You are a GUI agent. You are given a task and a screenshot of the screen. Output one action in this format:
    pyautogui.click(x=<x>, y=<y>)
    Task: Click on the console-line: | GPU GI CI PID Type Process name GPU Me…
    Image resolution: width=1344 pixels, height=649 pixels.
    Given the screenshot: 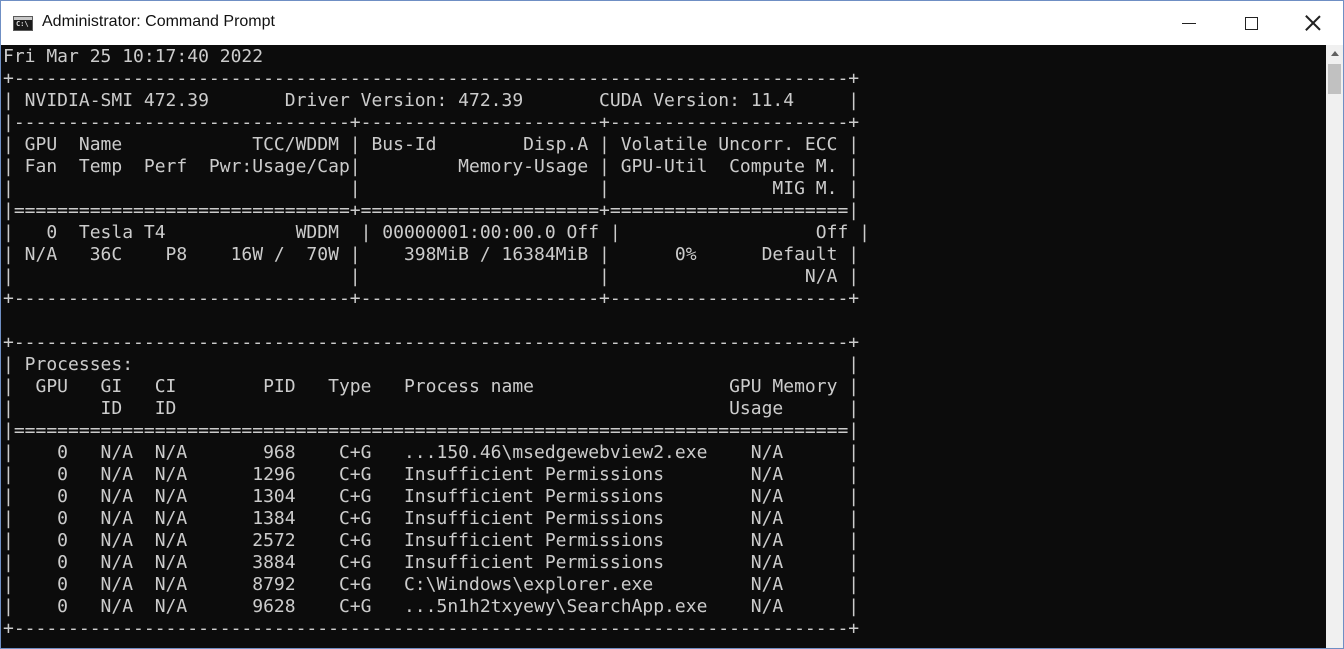 What is the action you would take?
    pyautogui.click(x=431, y=386)
    